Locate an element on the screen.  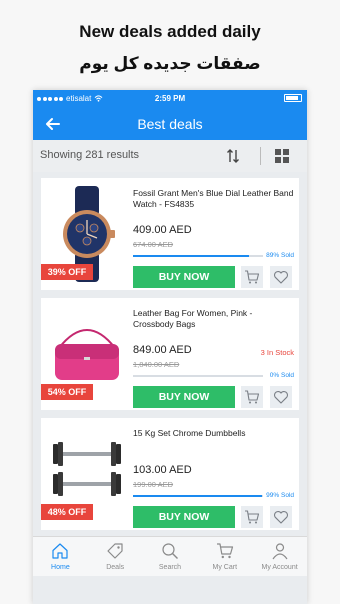
original-price: 674.00 AED is located at coordinates (153, 244).